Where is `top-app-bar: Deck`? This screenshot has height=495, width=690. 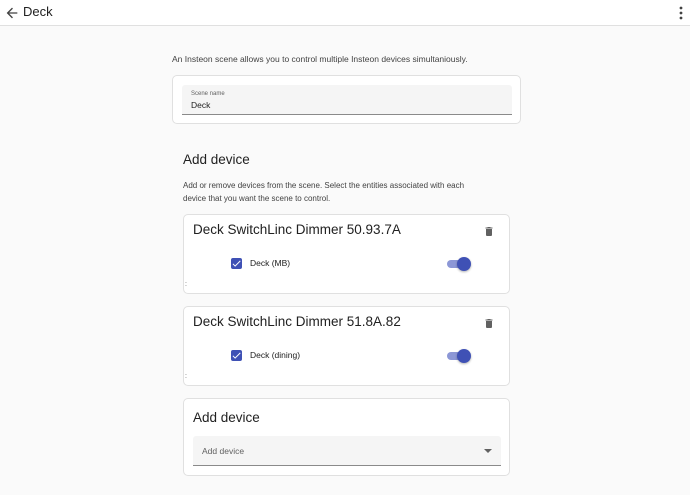
top-app-bar: Deck is located at coordinates (345, 13).